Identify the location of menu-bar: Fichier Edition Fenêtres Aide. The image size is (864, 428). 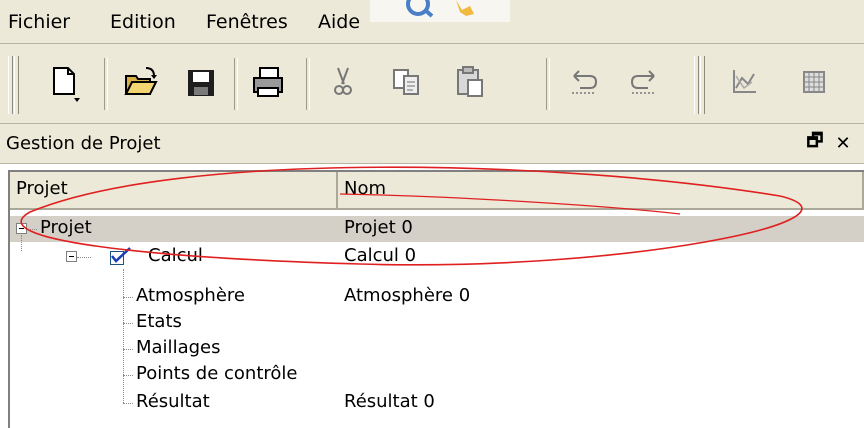
(432, 22).